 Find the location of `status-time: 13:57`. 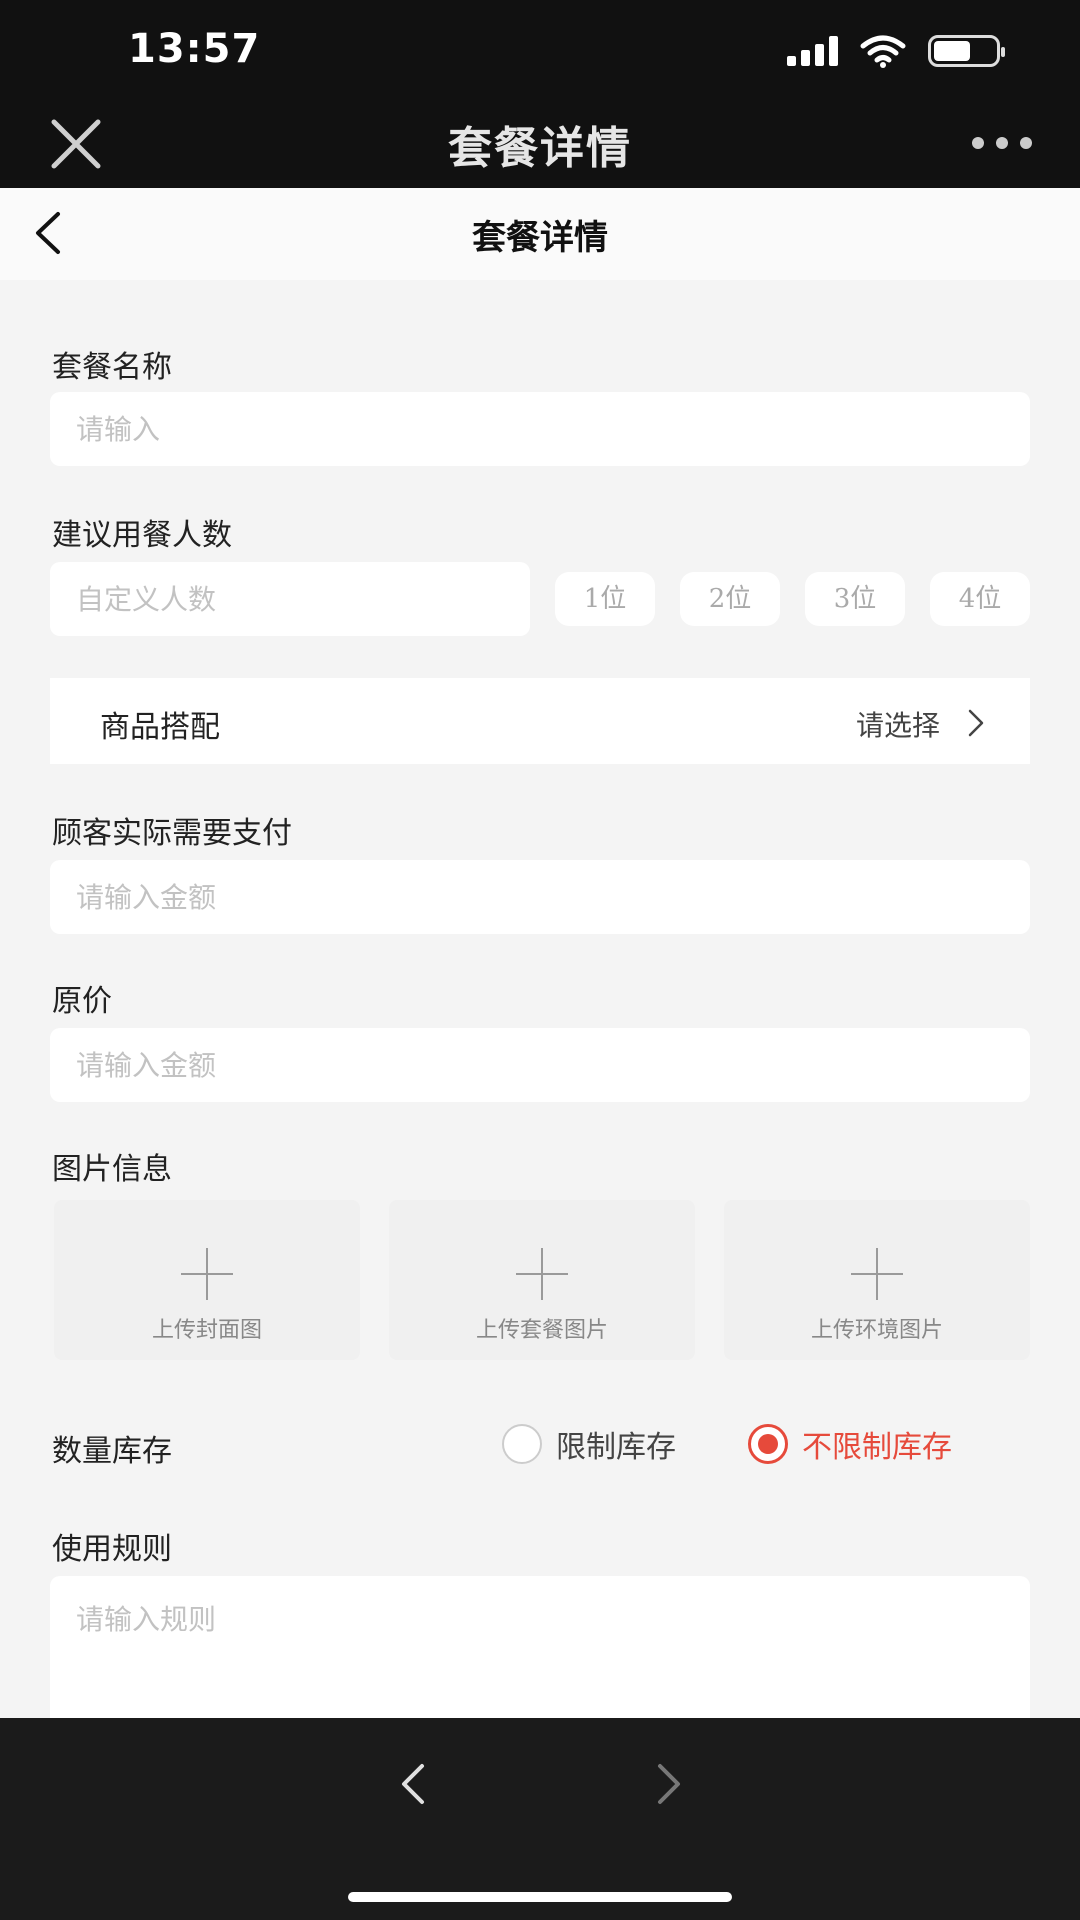

status-time: 13:57 is located at coordinates (194, 49).